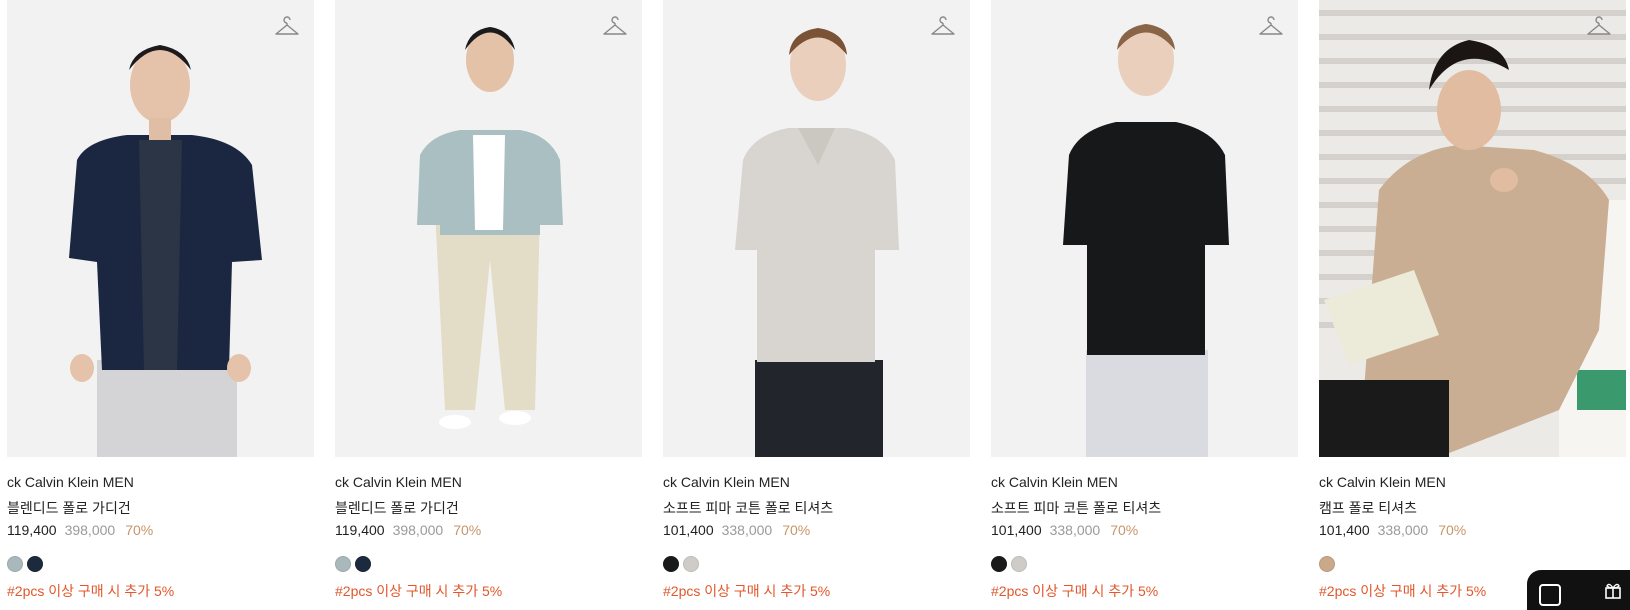 The width and height of the screenshot is (1630, 610). Describe the element at coordinates (1578, 590) in the screenshot. I see `floating-action-bar` at that location.